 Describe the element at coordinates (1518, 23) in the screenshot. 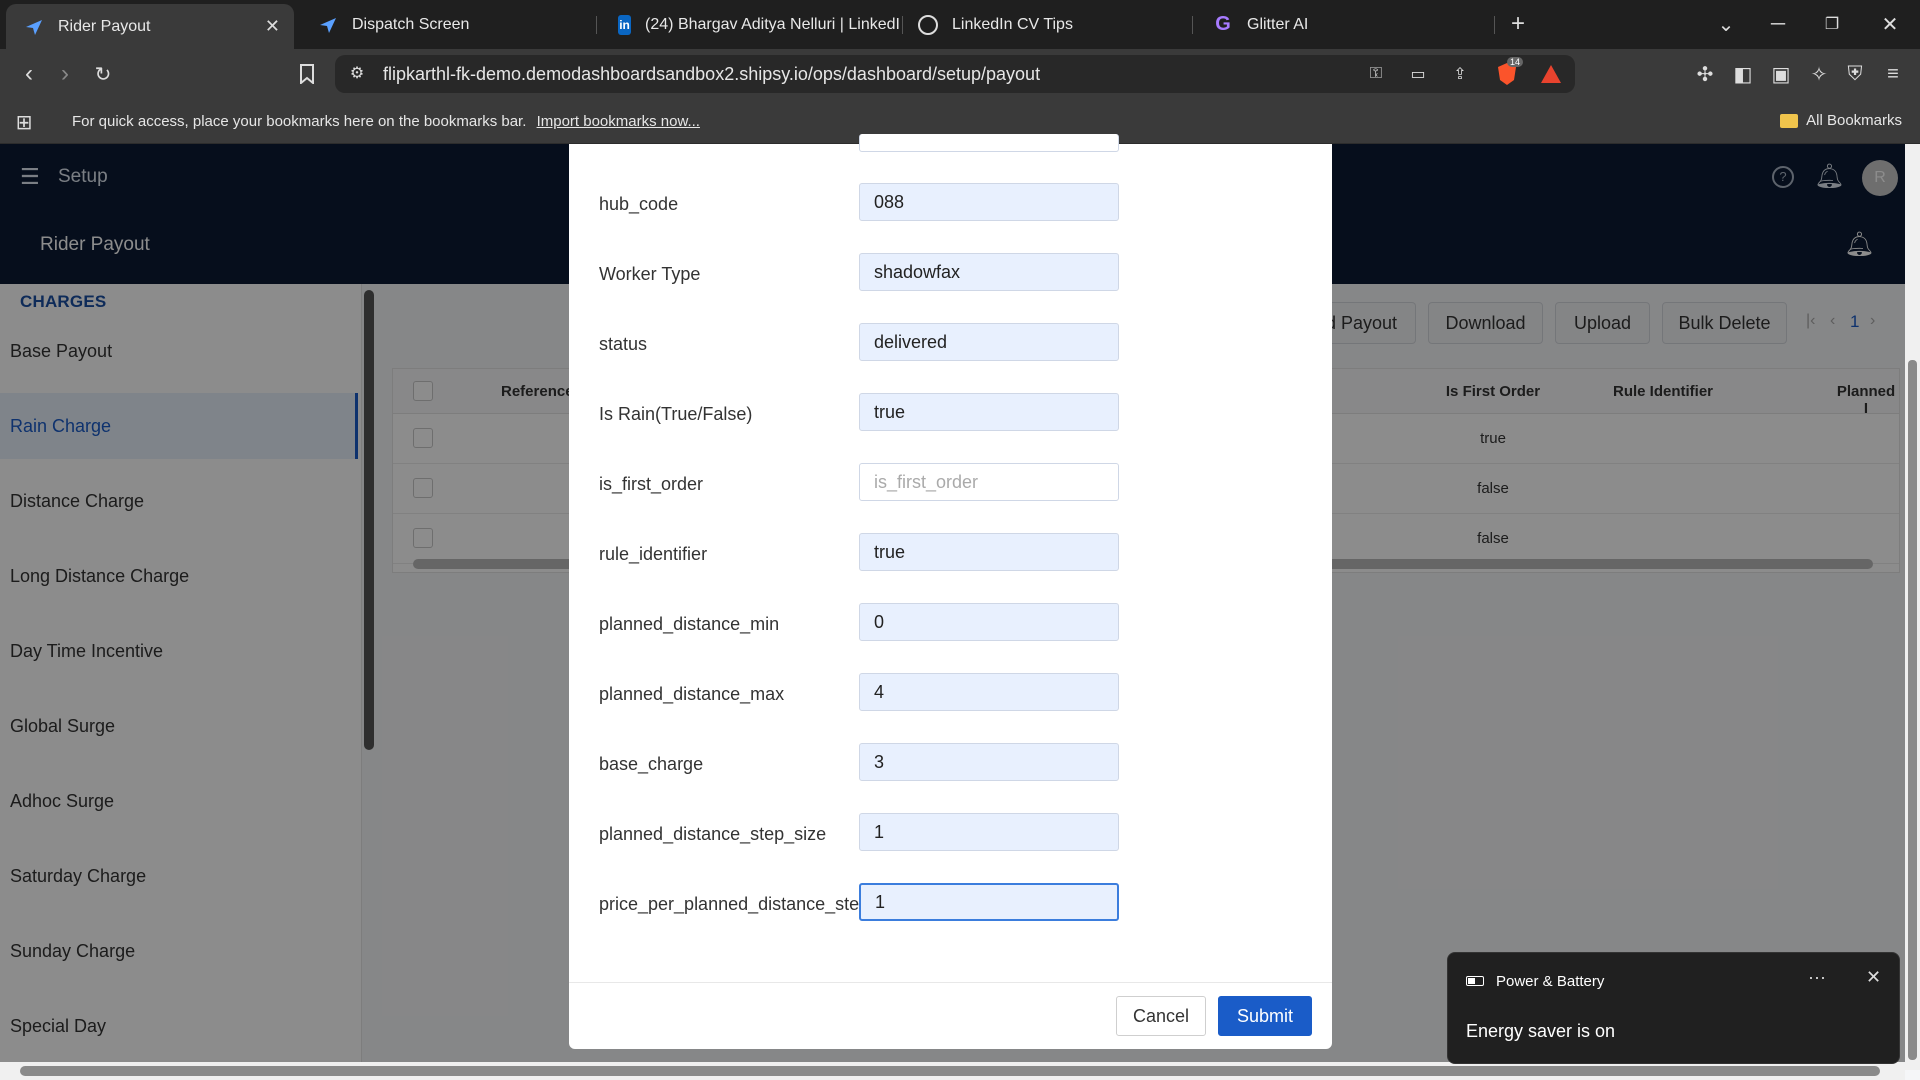

I see `new-tab-icon: +` at that location.